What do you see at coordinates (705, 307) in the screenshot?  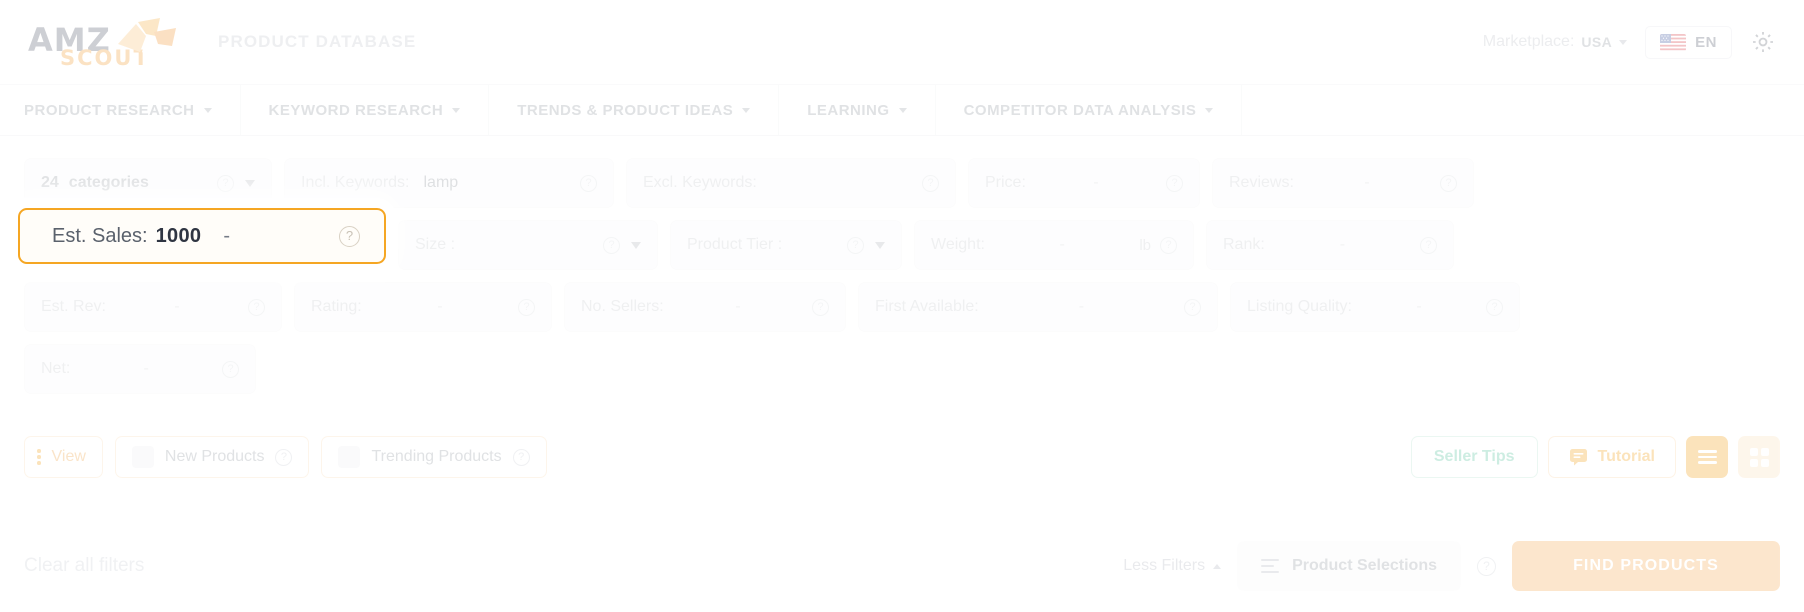 I see `no-sellers-filter: No. Sellers: - ?` at bounding box center [705, 307].